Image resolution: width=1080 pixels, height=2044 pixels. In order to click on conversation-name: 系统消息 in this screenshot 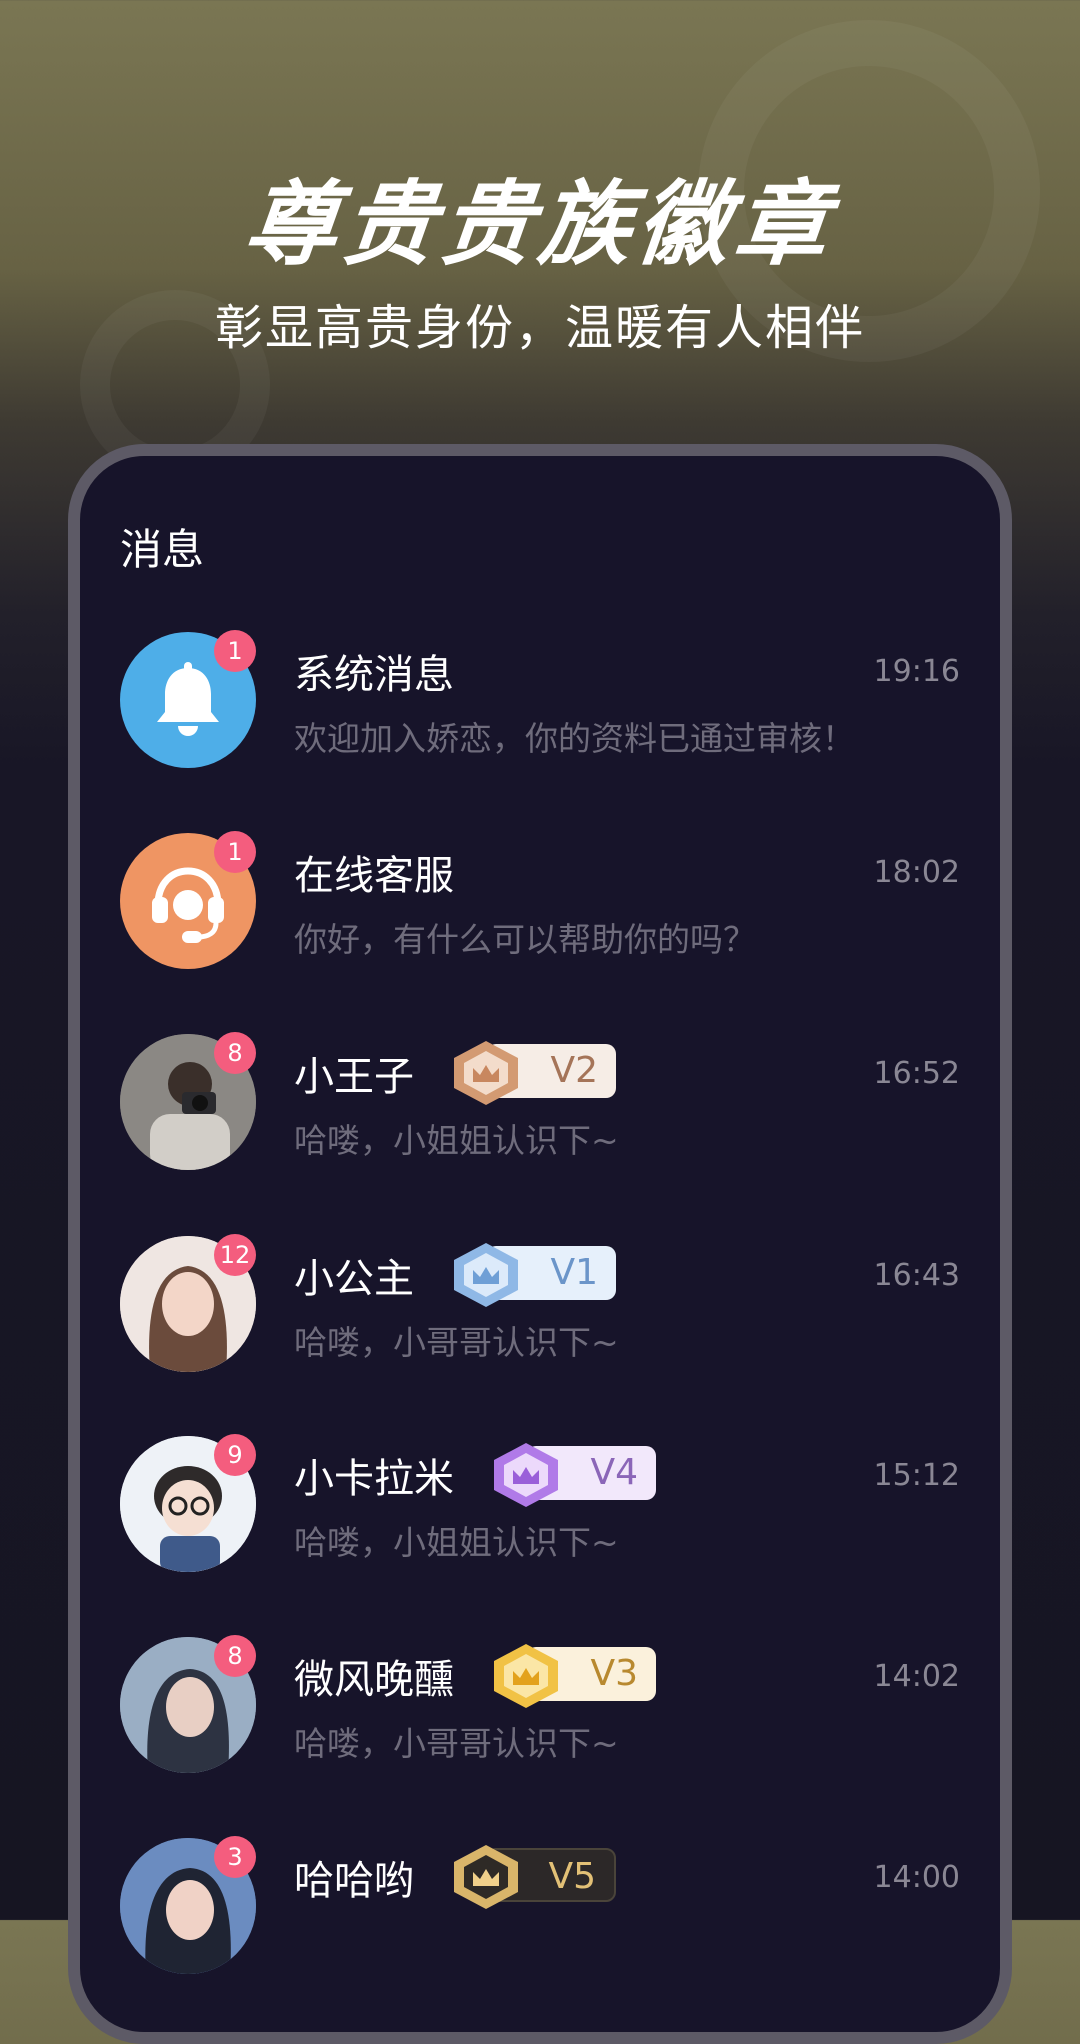, I will do `click(374, 675)`.